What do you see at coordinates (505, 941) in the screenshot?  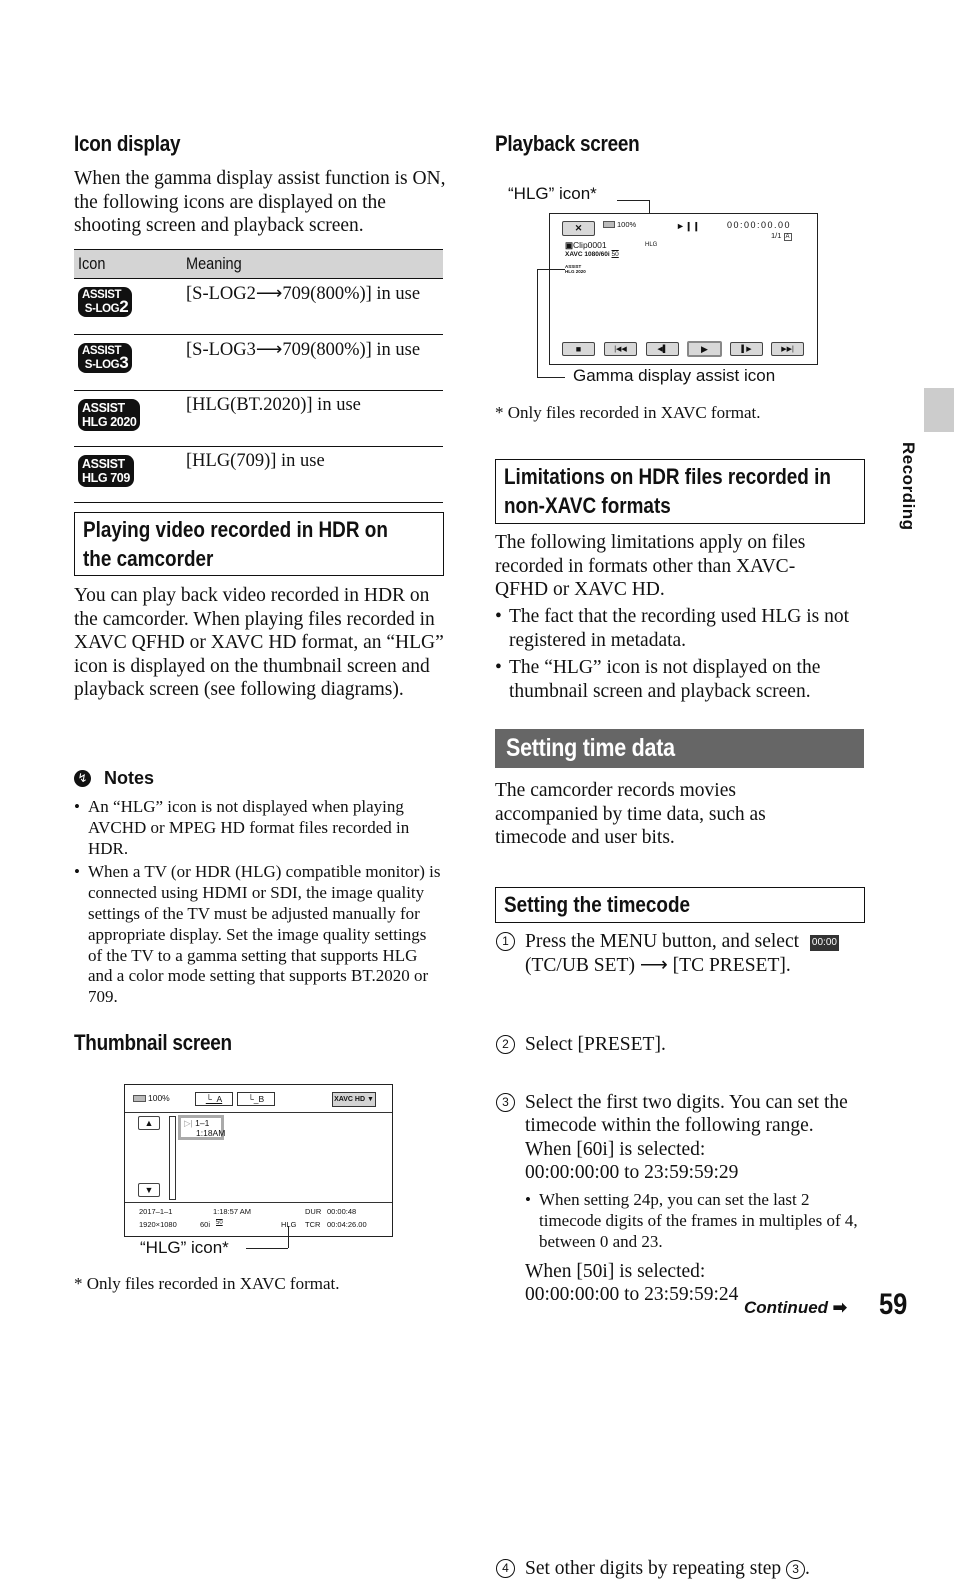 I see `step-number: 1` at bounding box center [505, 941].